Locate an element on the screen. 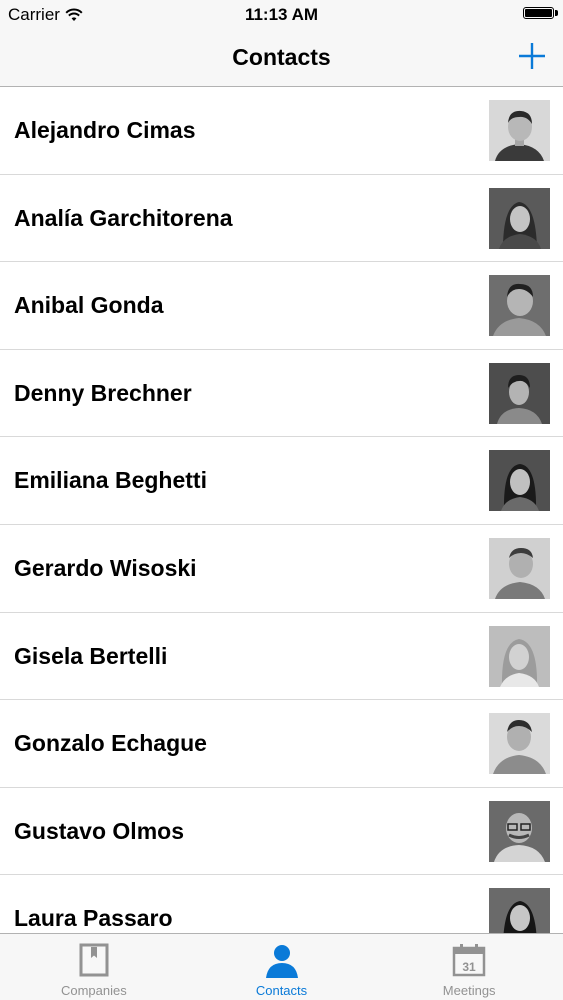 The image size is (563, 1000). contact-row: Alejandro Cimas is located at coordinates (281, 131).